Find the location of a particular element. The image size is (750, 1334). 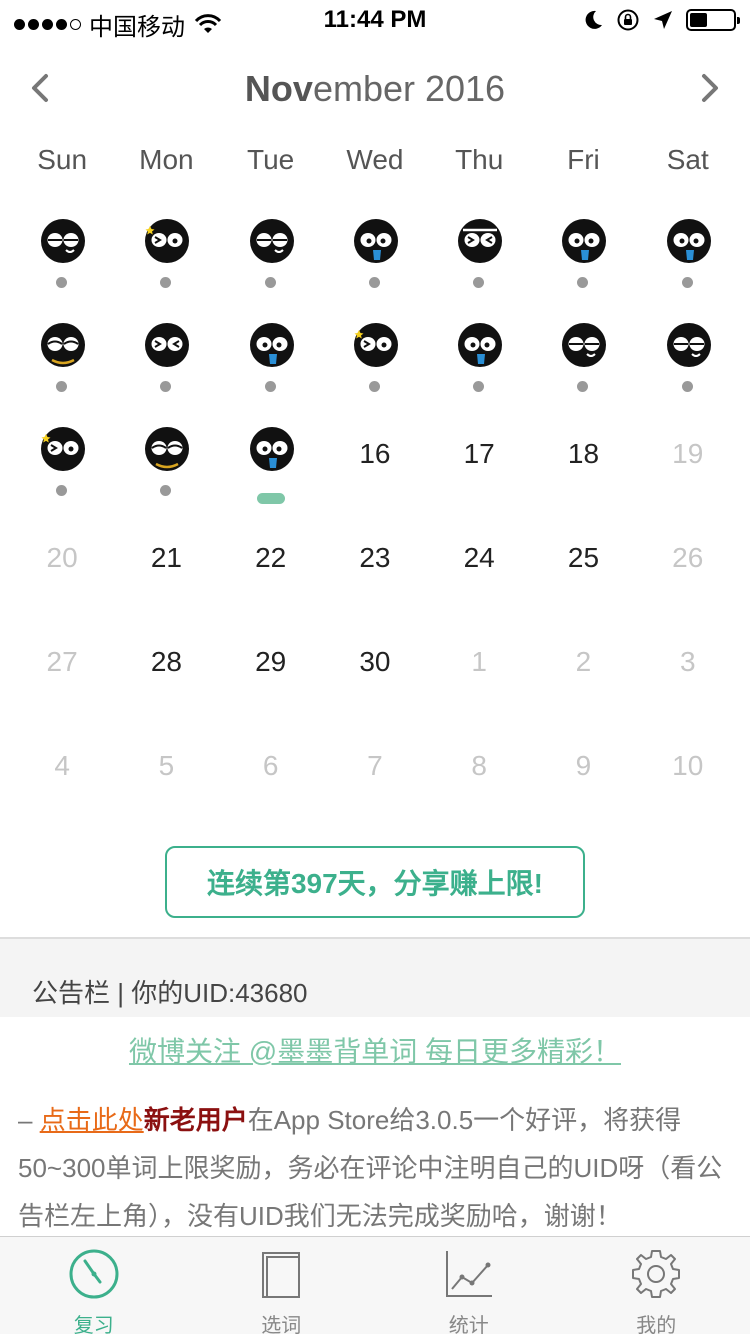

calendar-day-cell: 5 is located at coordinates (166, 762).